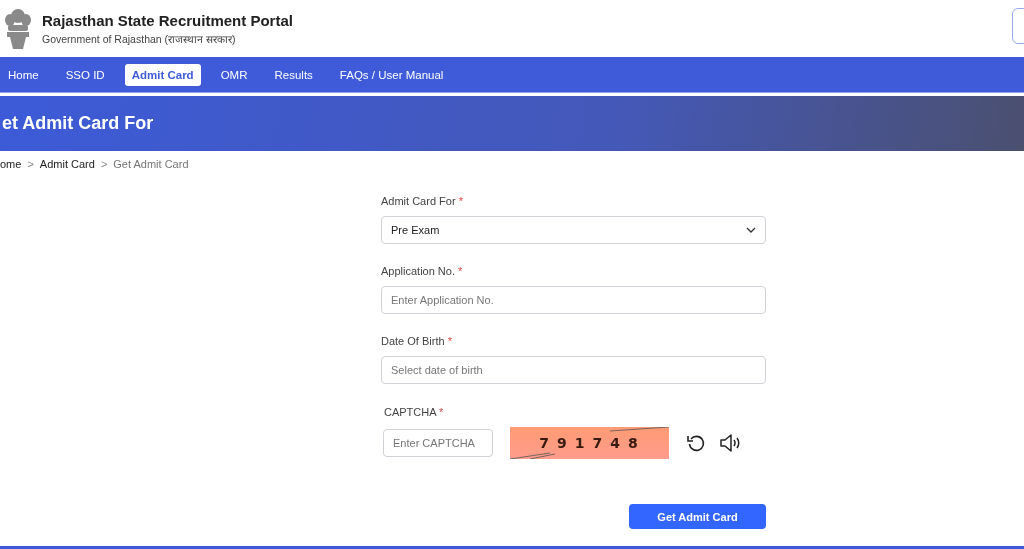  What do you see at coordinates (573, 230) in the screenshot?
I see `select-field: Pre Exam` at bounding box center [573, 230].